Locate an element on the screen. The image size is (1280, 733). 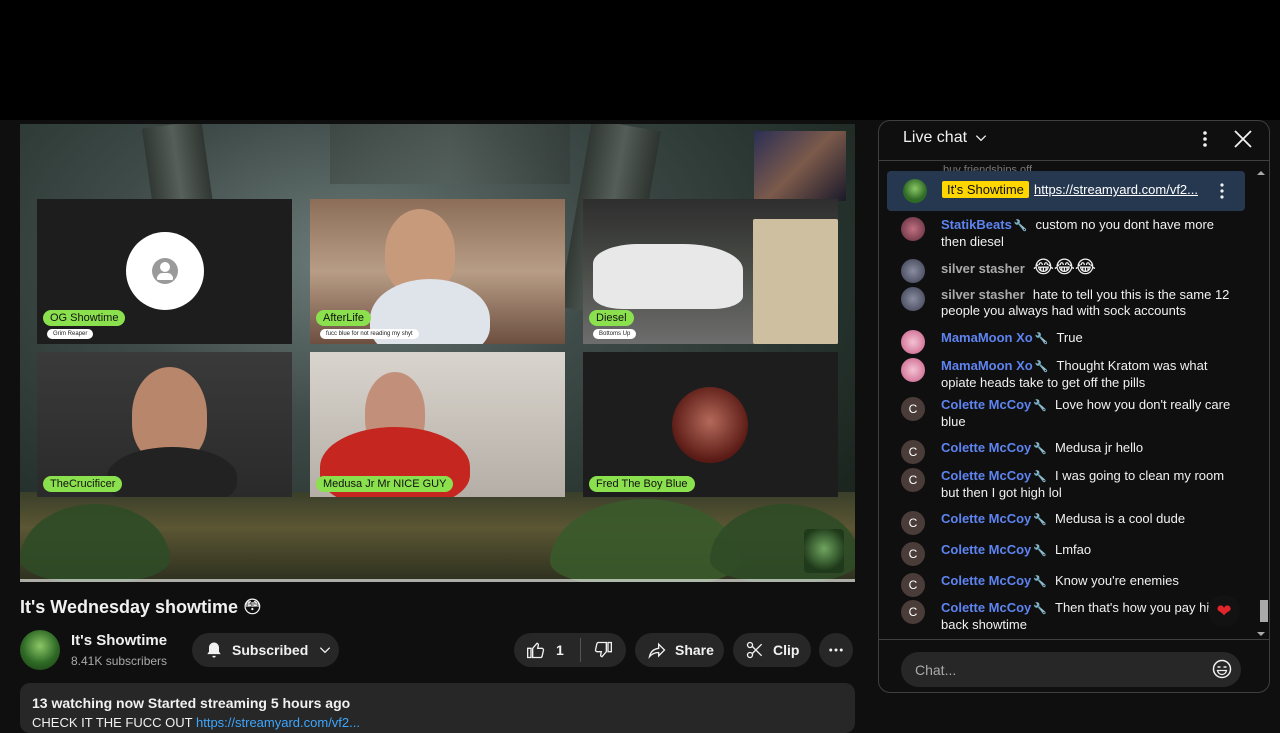
chat-input-area is located at coordinates (1074, 665).